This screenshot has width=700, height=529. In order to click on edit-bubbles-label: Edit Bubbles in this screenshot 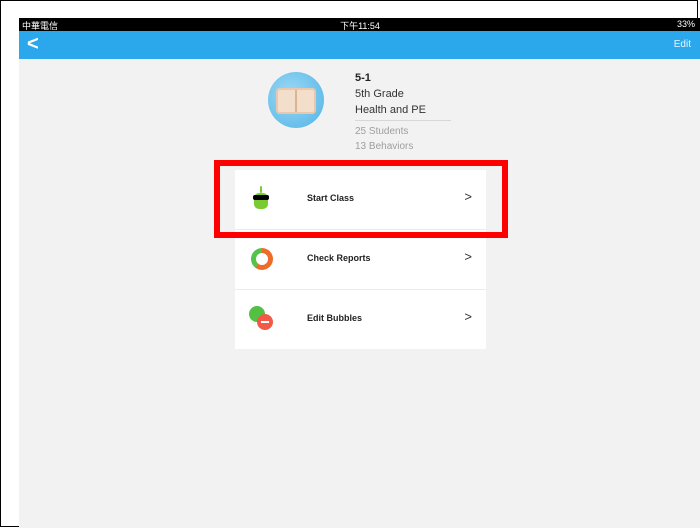, I will do `click(335, 318)`.